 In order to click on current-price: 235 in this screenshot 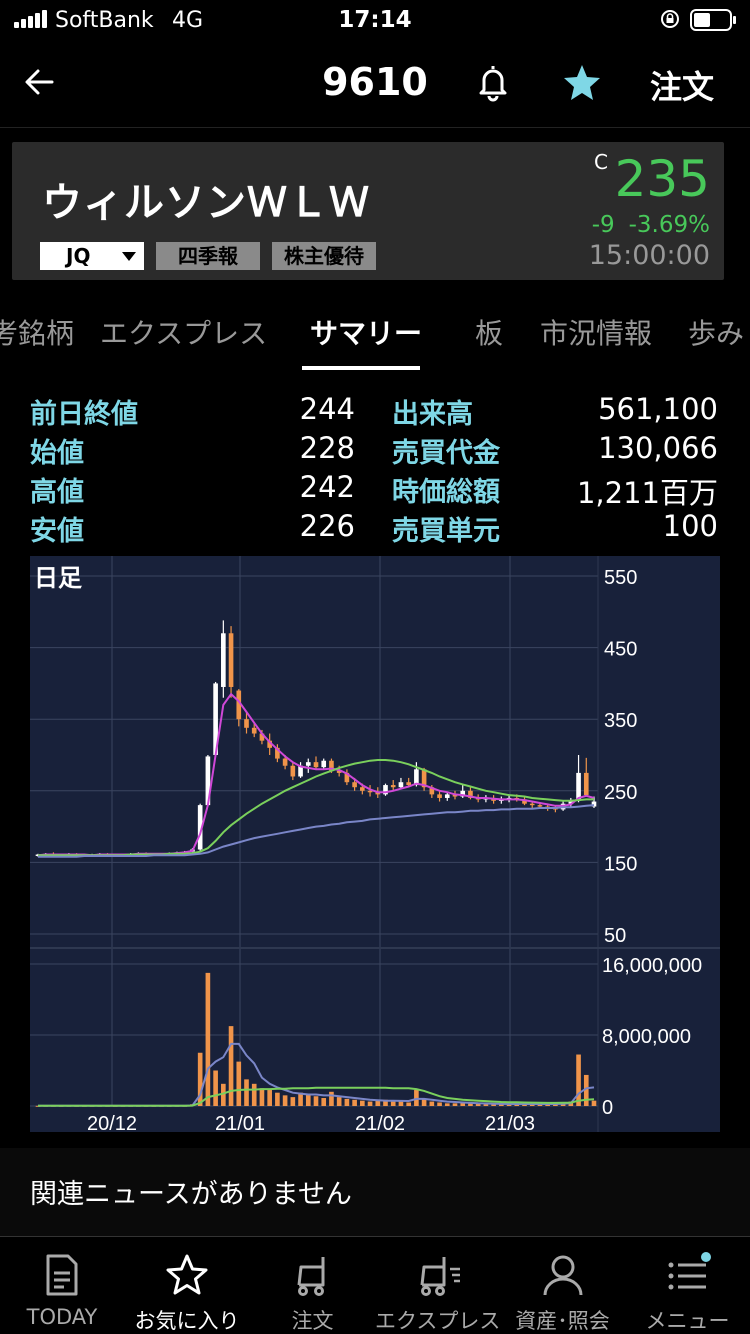, I will do `click(662, 179)`.